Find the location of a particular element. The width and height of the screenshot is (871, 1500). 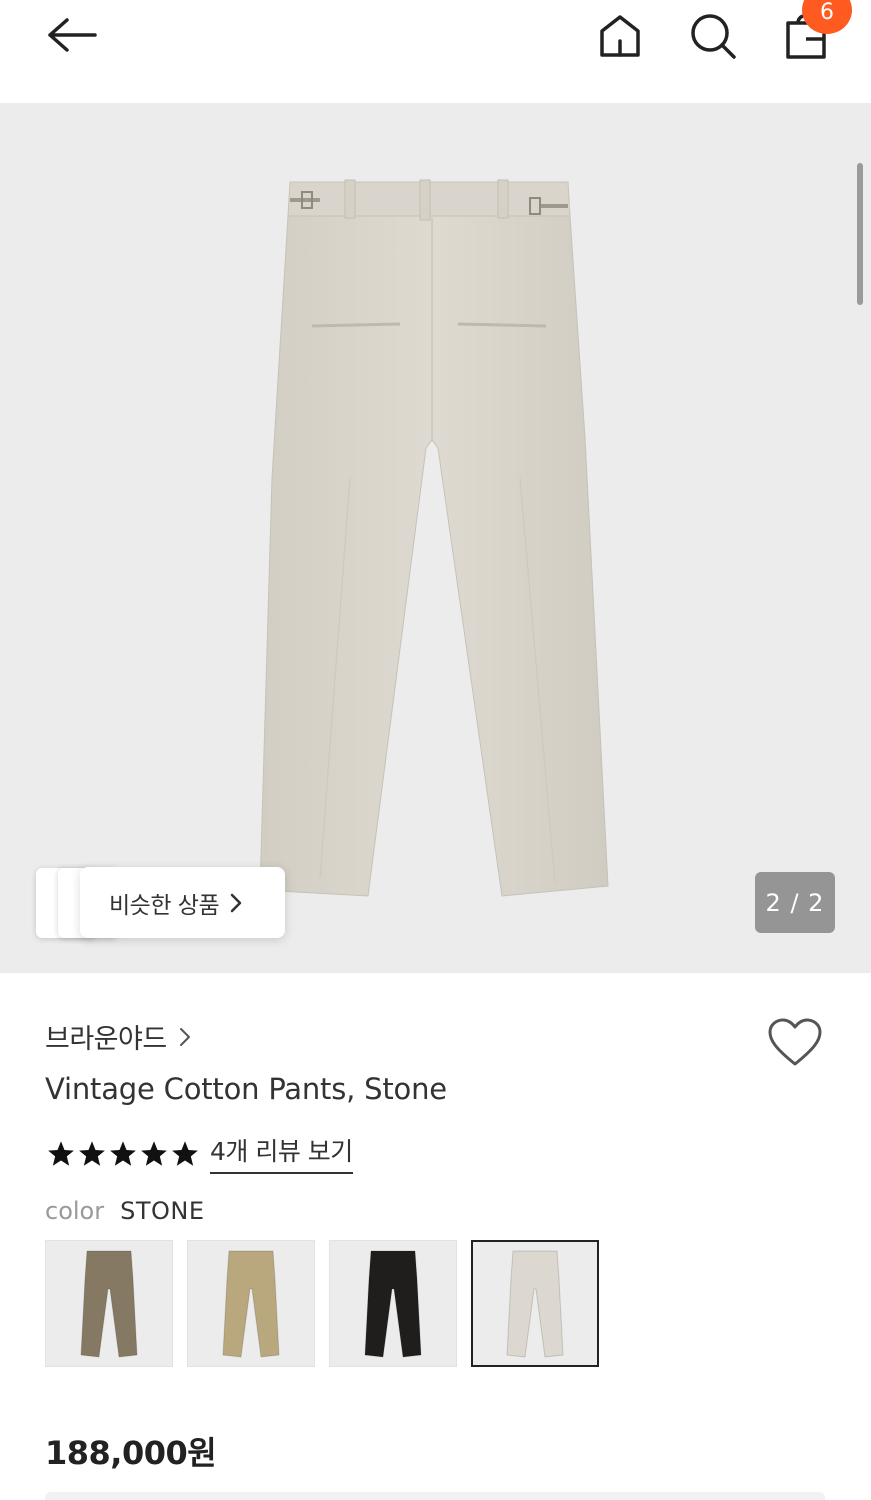

product-price: 188,000원 is located at coordinates (131, 1453).